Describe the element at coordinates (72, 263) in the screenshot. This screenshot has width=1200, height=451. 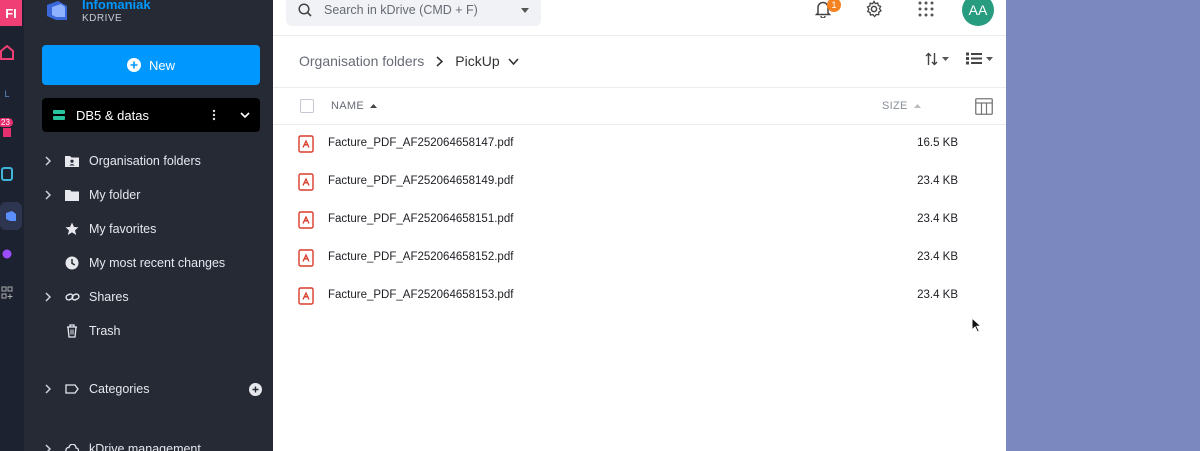
I see `clock-icon` at that location.